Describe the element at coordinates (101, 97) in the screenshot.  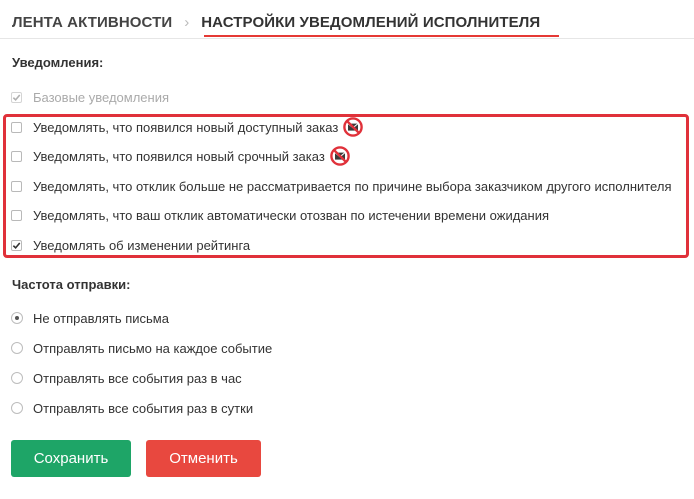
I see `option-label: Базовые уведомления` at that location.